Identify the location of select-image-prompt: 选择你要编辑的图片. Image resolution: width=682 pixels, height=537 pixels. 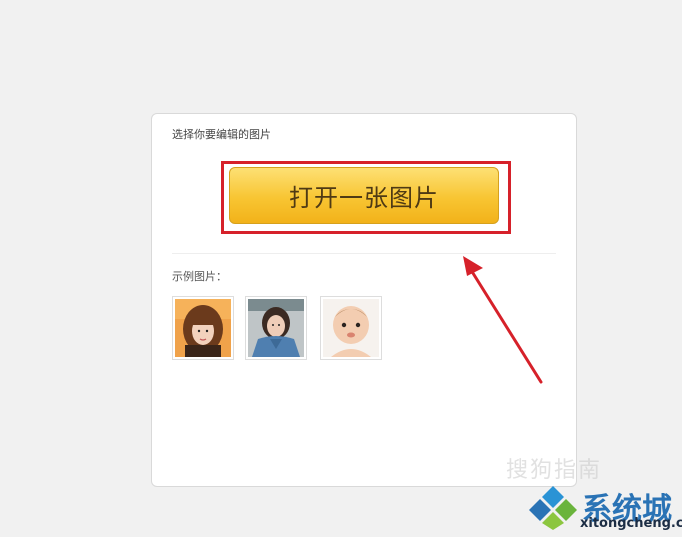
(221, 134).